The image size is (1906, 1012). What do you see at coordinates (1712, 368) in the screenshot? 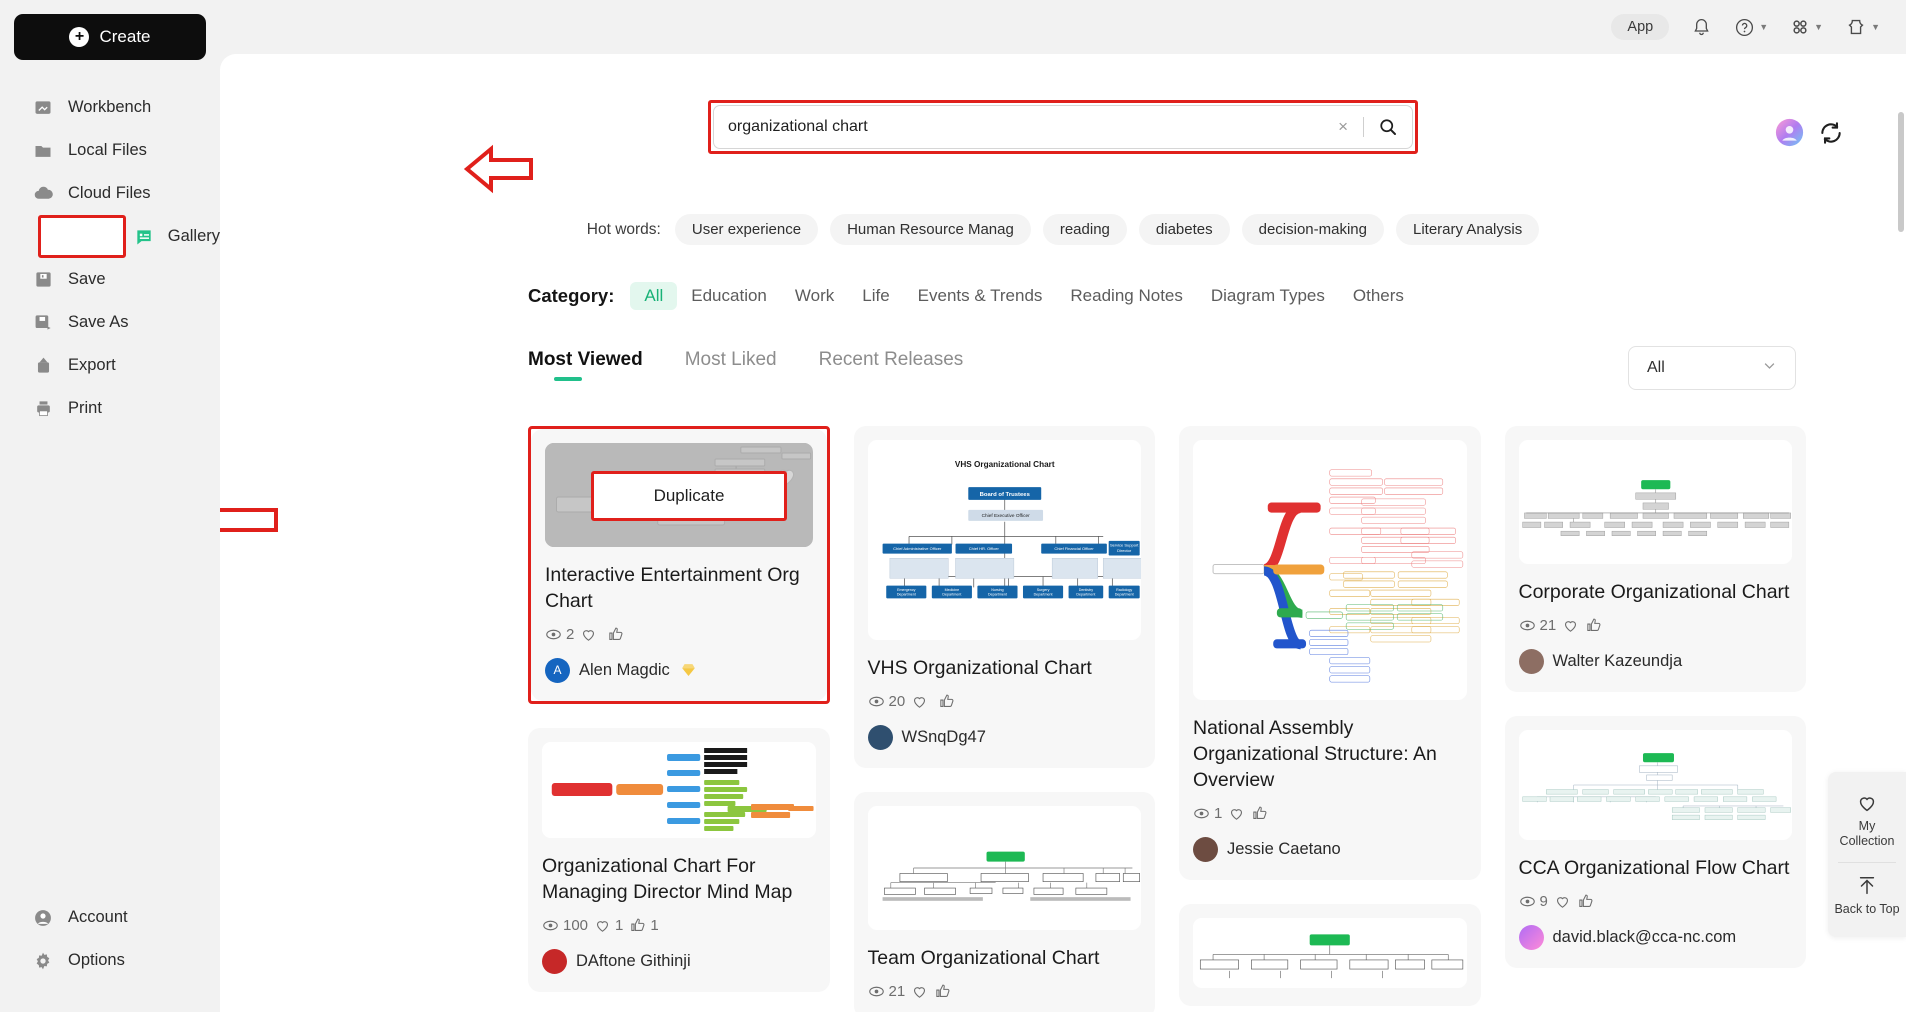
I see `sort-dropdown: All` at bounding box center [1712, 368].